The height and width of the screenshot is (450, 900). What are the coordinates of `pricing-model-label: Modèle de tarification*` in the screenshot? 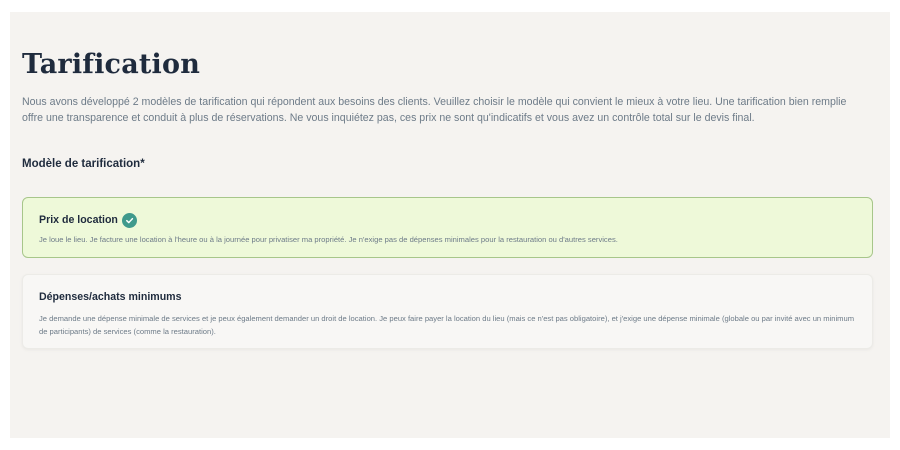 It's located at (83, 164).